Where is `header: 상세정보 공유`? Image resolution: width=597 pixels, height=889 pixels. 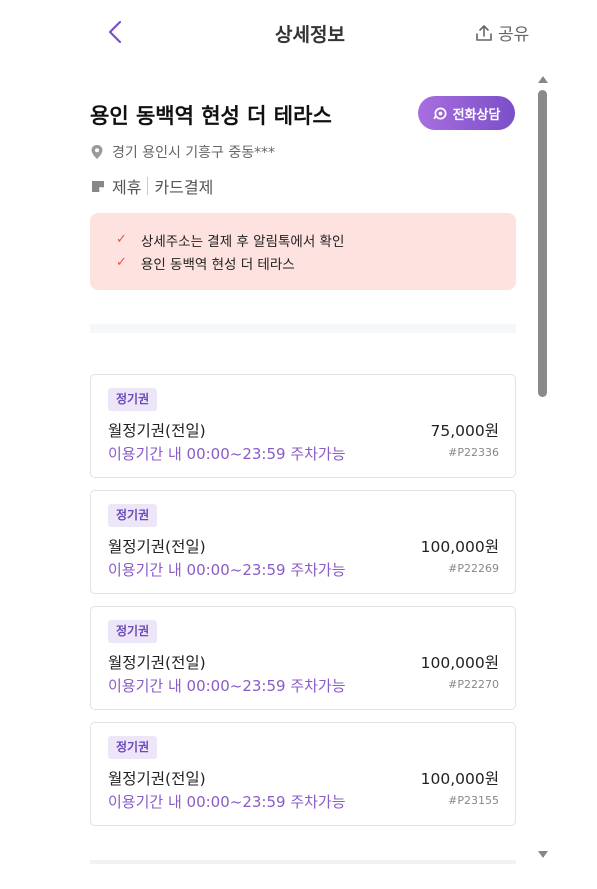 header: 상세정보 공유 is located at coordinates (298, 32).